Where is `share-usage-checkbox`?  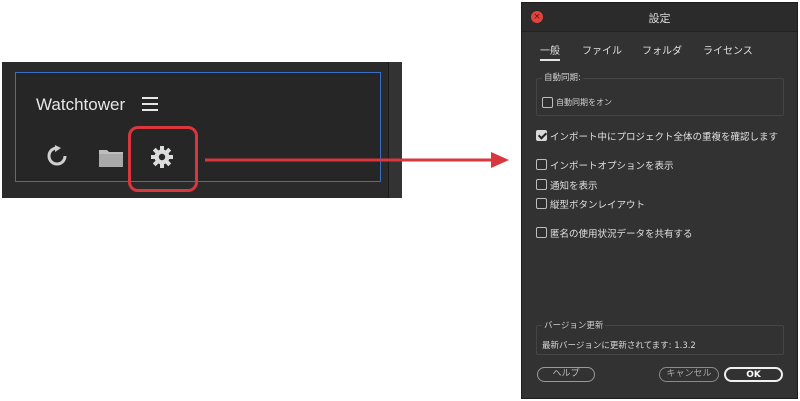
share-usage-checkbox is located at coordinates (541, 232).